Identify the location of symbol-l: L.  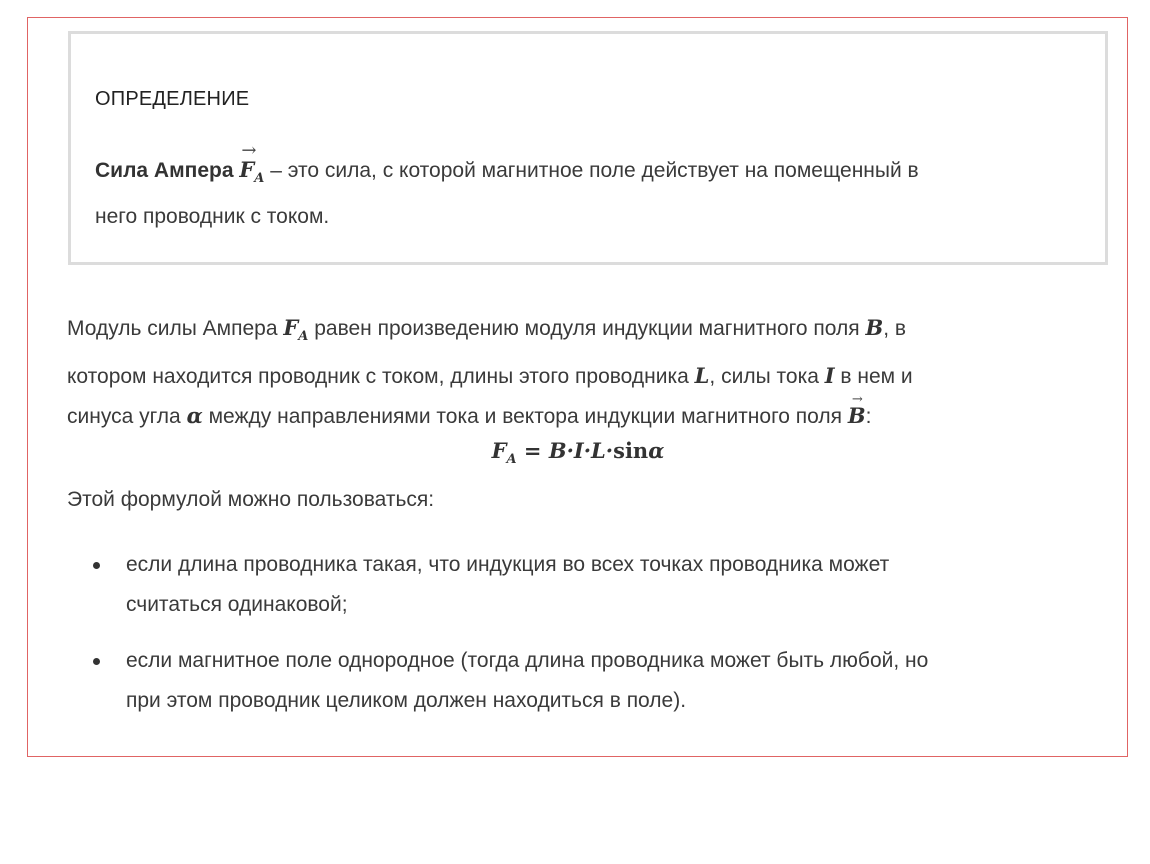
(702, 375).